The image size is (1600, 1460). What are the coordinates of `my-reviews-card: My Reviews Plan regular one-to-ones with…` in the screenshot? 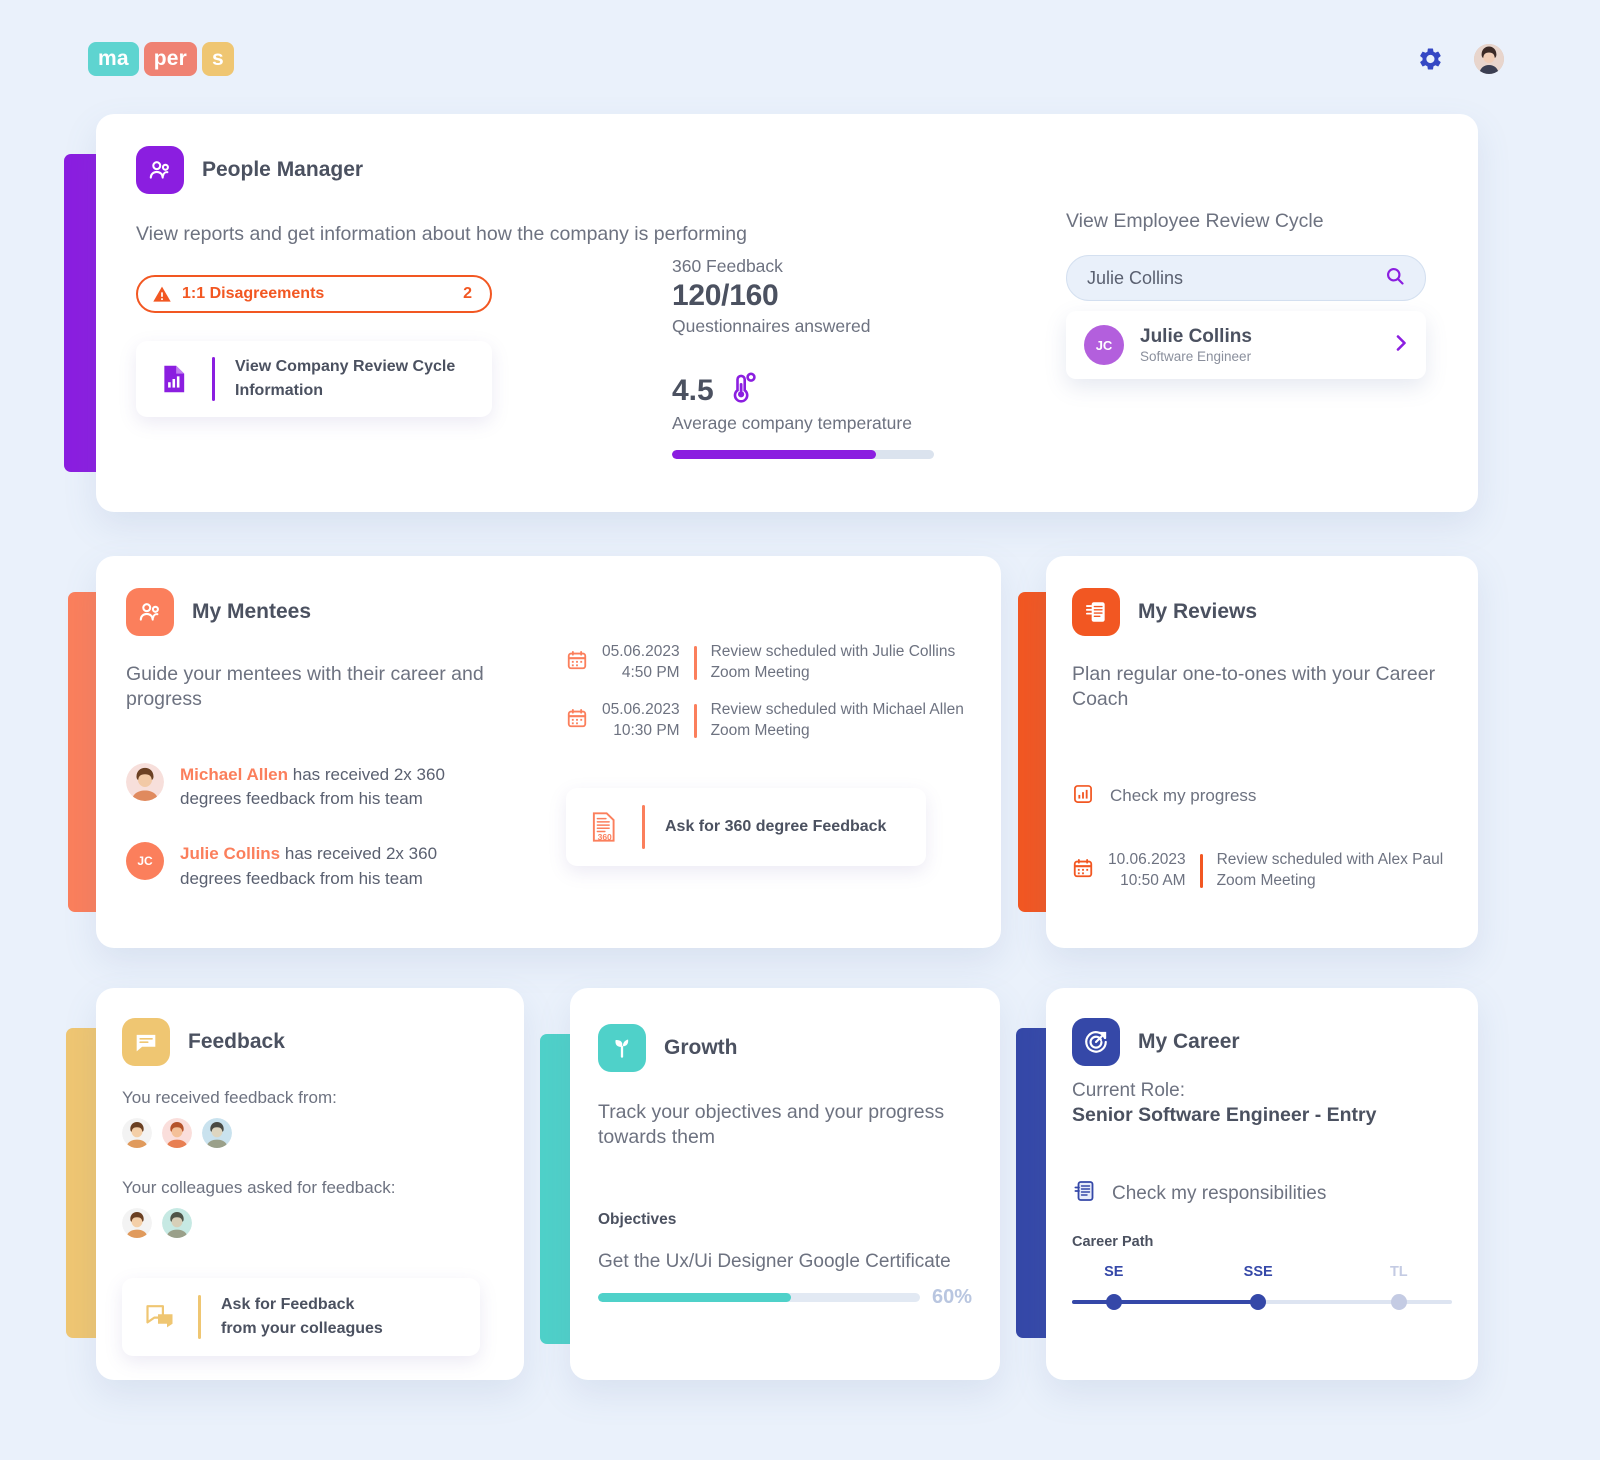 It's located at (1262, 752).